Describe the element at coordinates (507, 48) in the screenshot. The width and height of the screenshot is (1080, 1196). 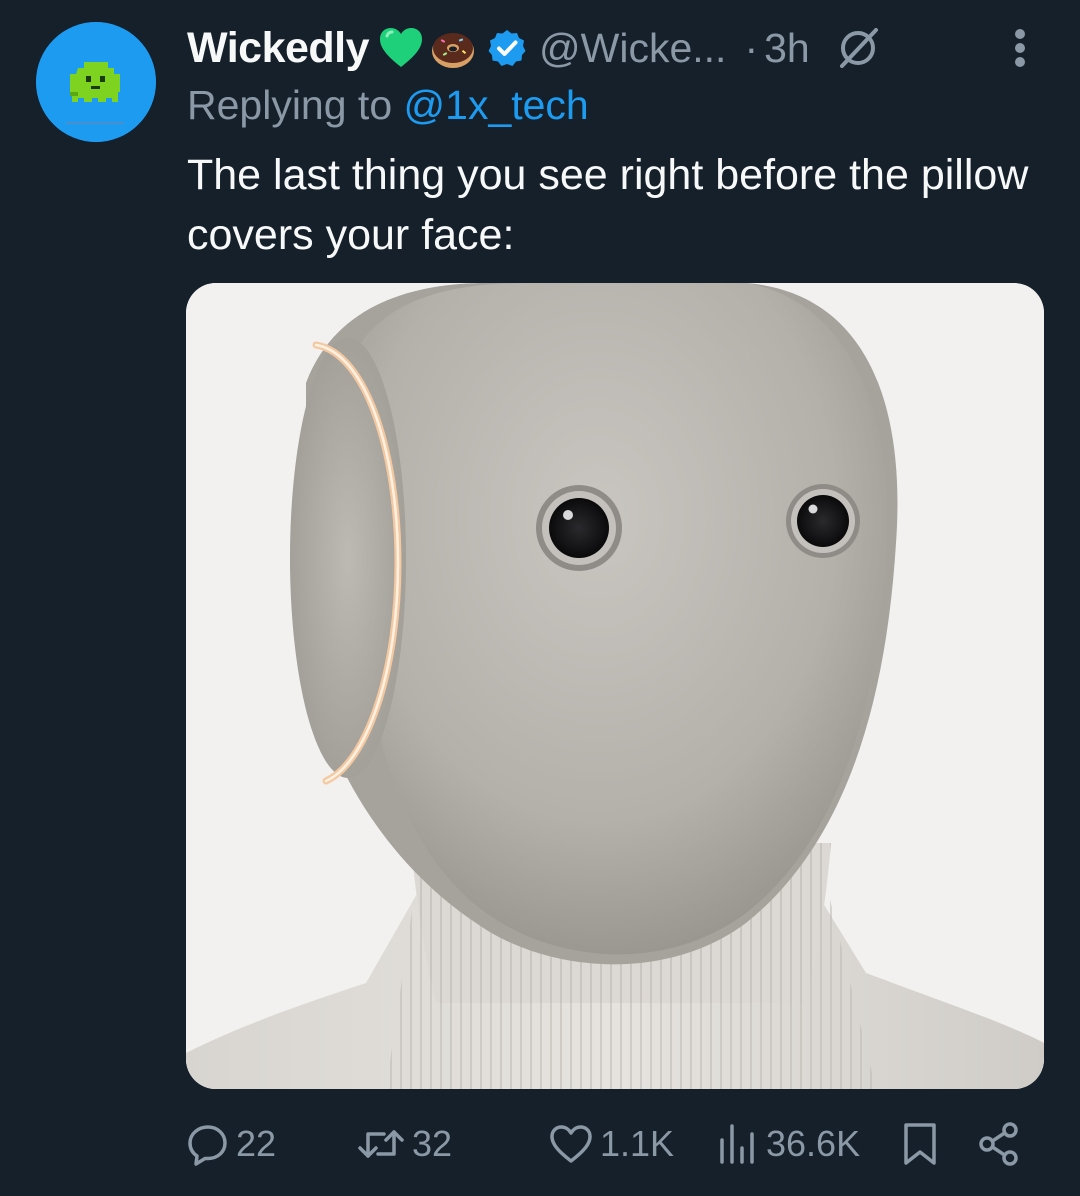
I see `verified-badge-icon` at that location.